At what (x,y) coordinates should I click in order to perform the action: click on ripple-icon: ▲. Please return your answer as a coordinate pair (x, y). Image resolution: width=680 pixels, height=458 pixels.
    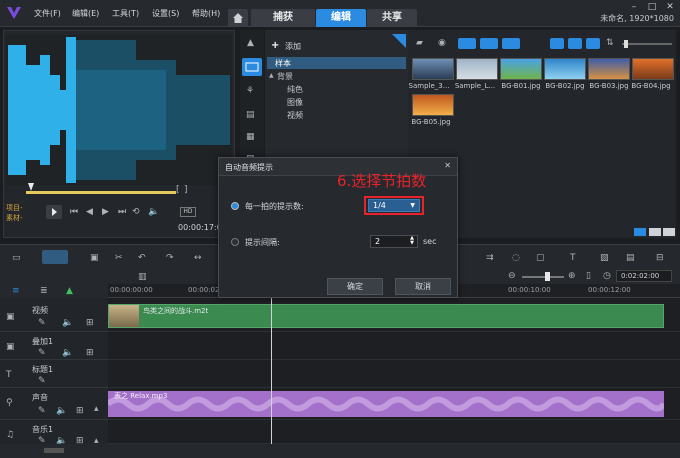
    Looking at the image, I should click on (69, 291).